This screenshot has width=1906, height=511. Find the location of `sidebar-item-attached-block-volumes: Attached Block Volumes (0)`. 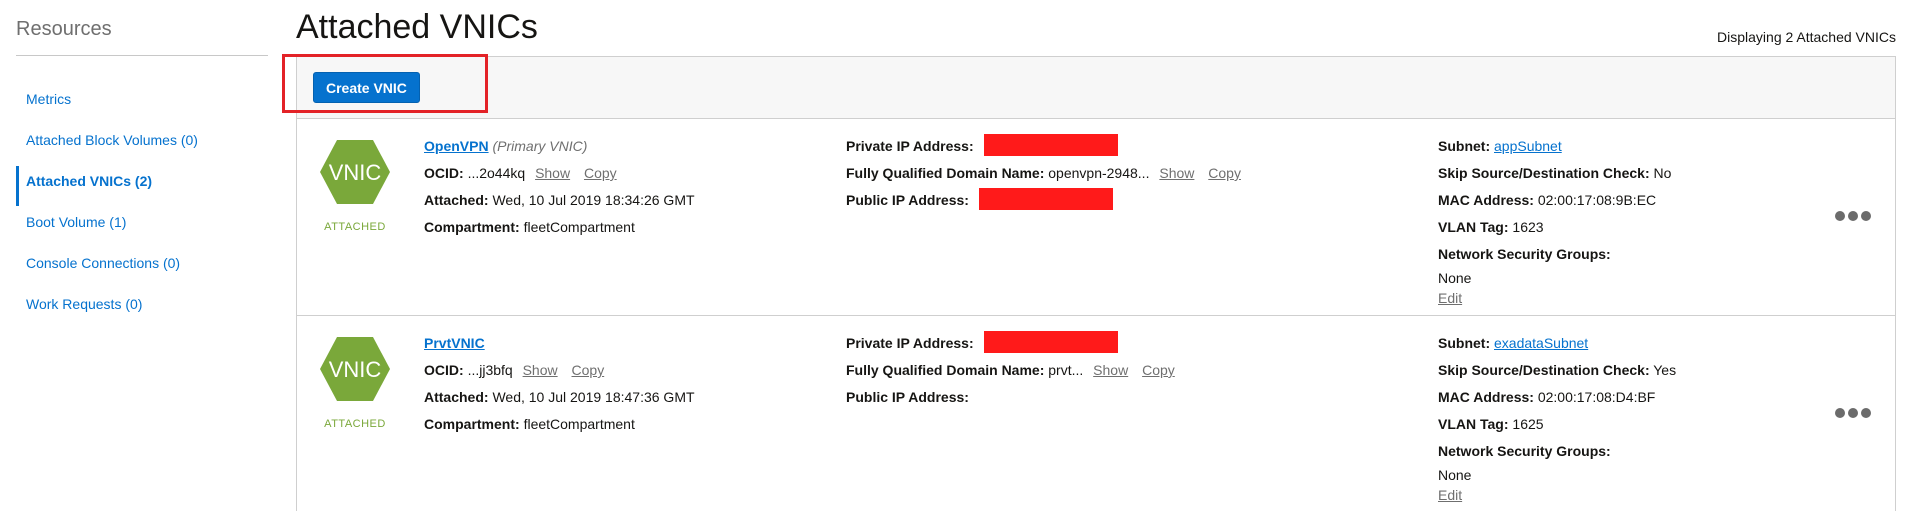

sidebar-item-attached-block-volumes: Attached Block Volumes (0) is located at coordinates (142, 139).